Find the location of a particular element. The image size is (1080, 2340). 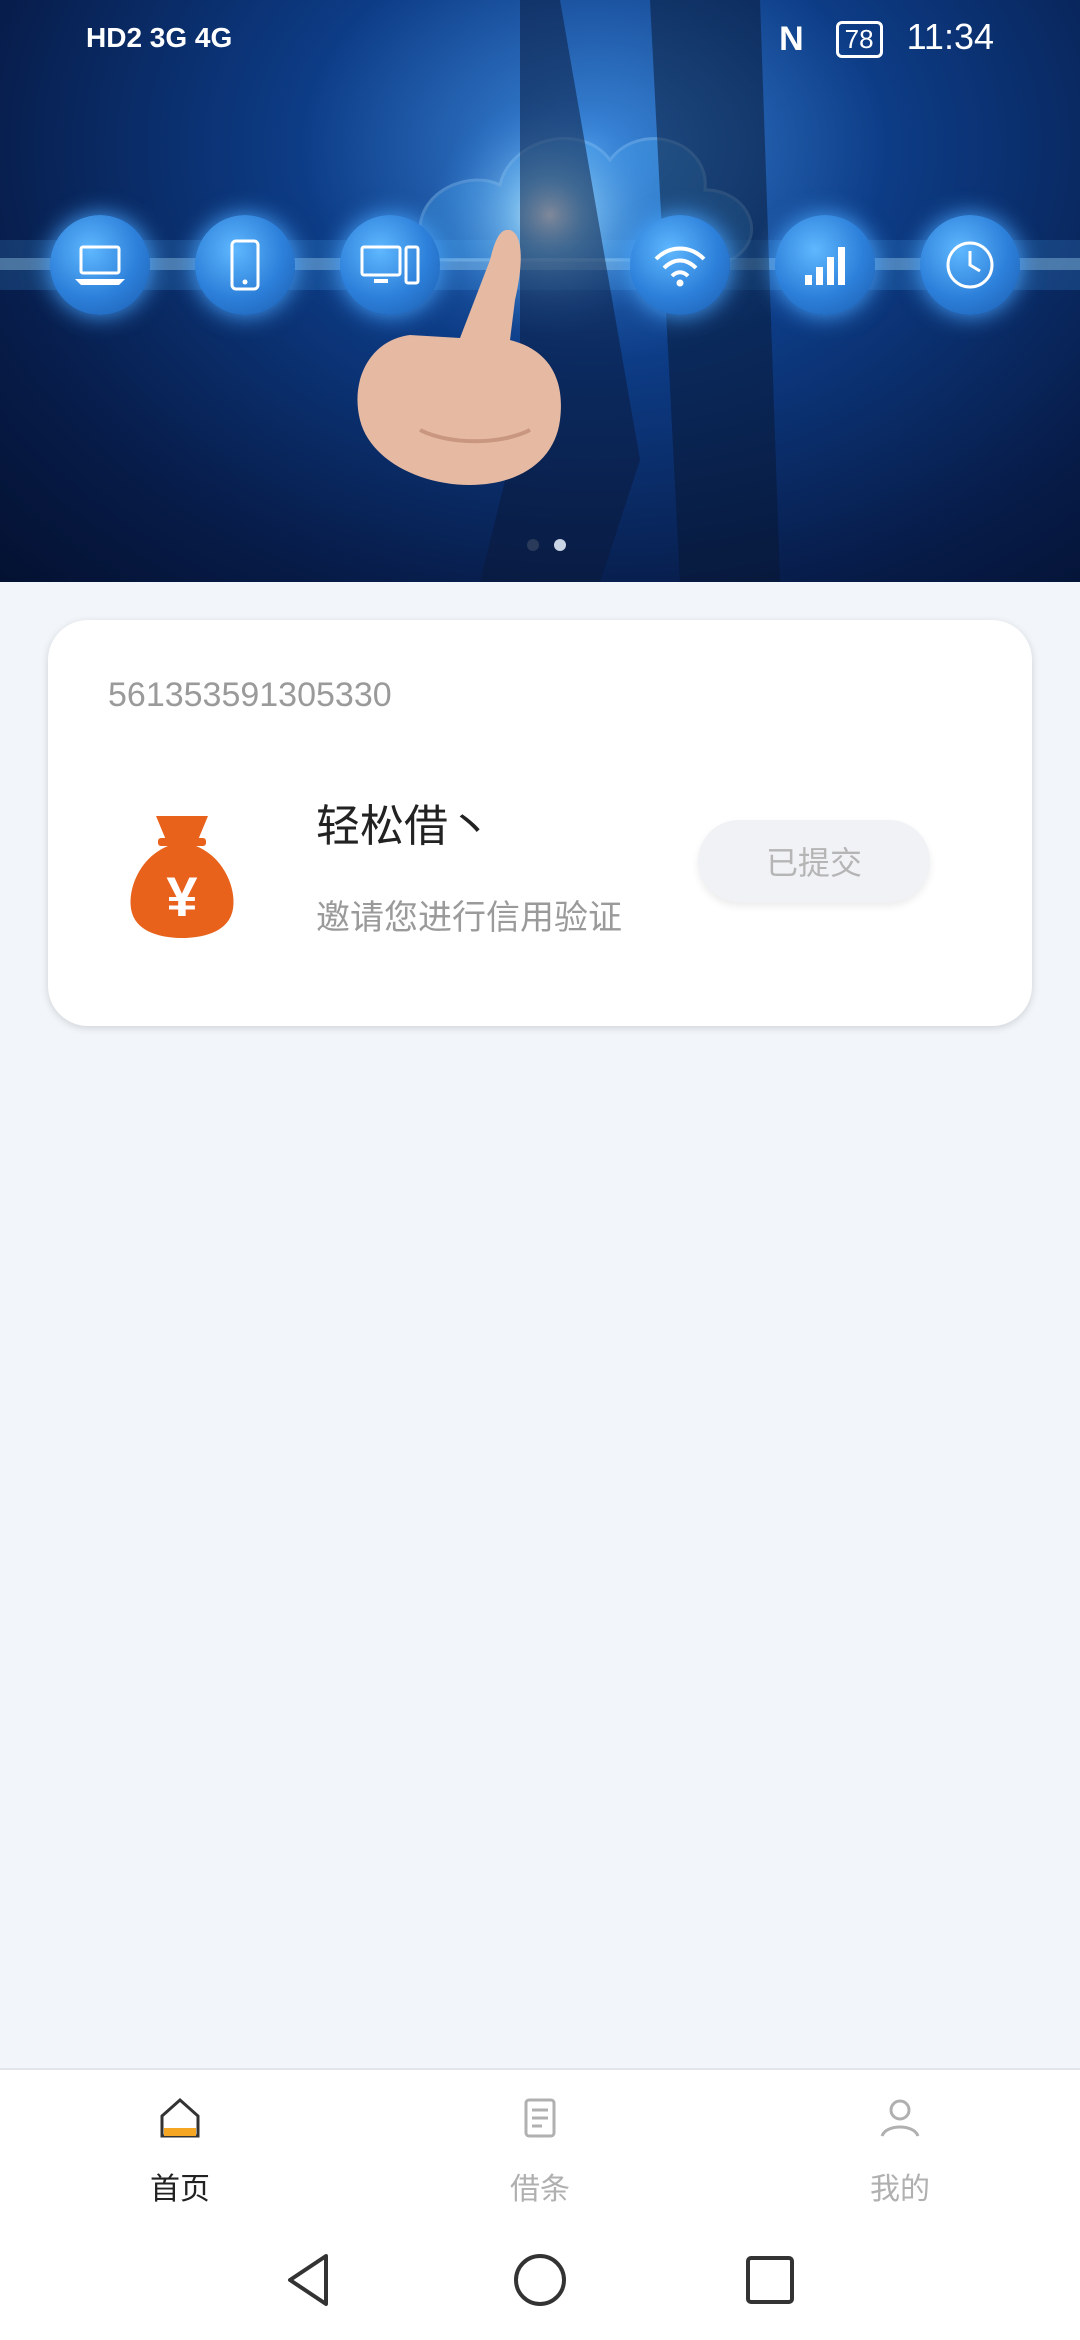

tab-home: 首页 is located at coordinates (180, 2146).